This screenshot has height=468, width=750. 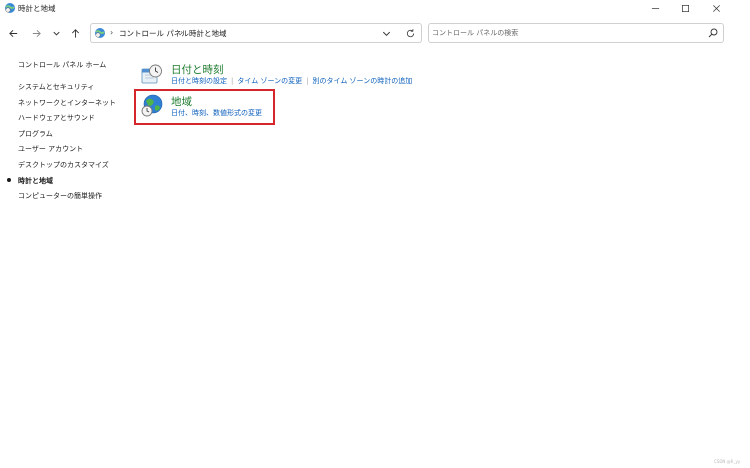 I want to click on watermark: CSDN @R_yy, so click(x=727, y=461).